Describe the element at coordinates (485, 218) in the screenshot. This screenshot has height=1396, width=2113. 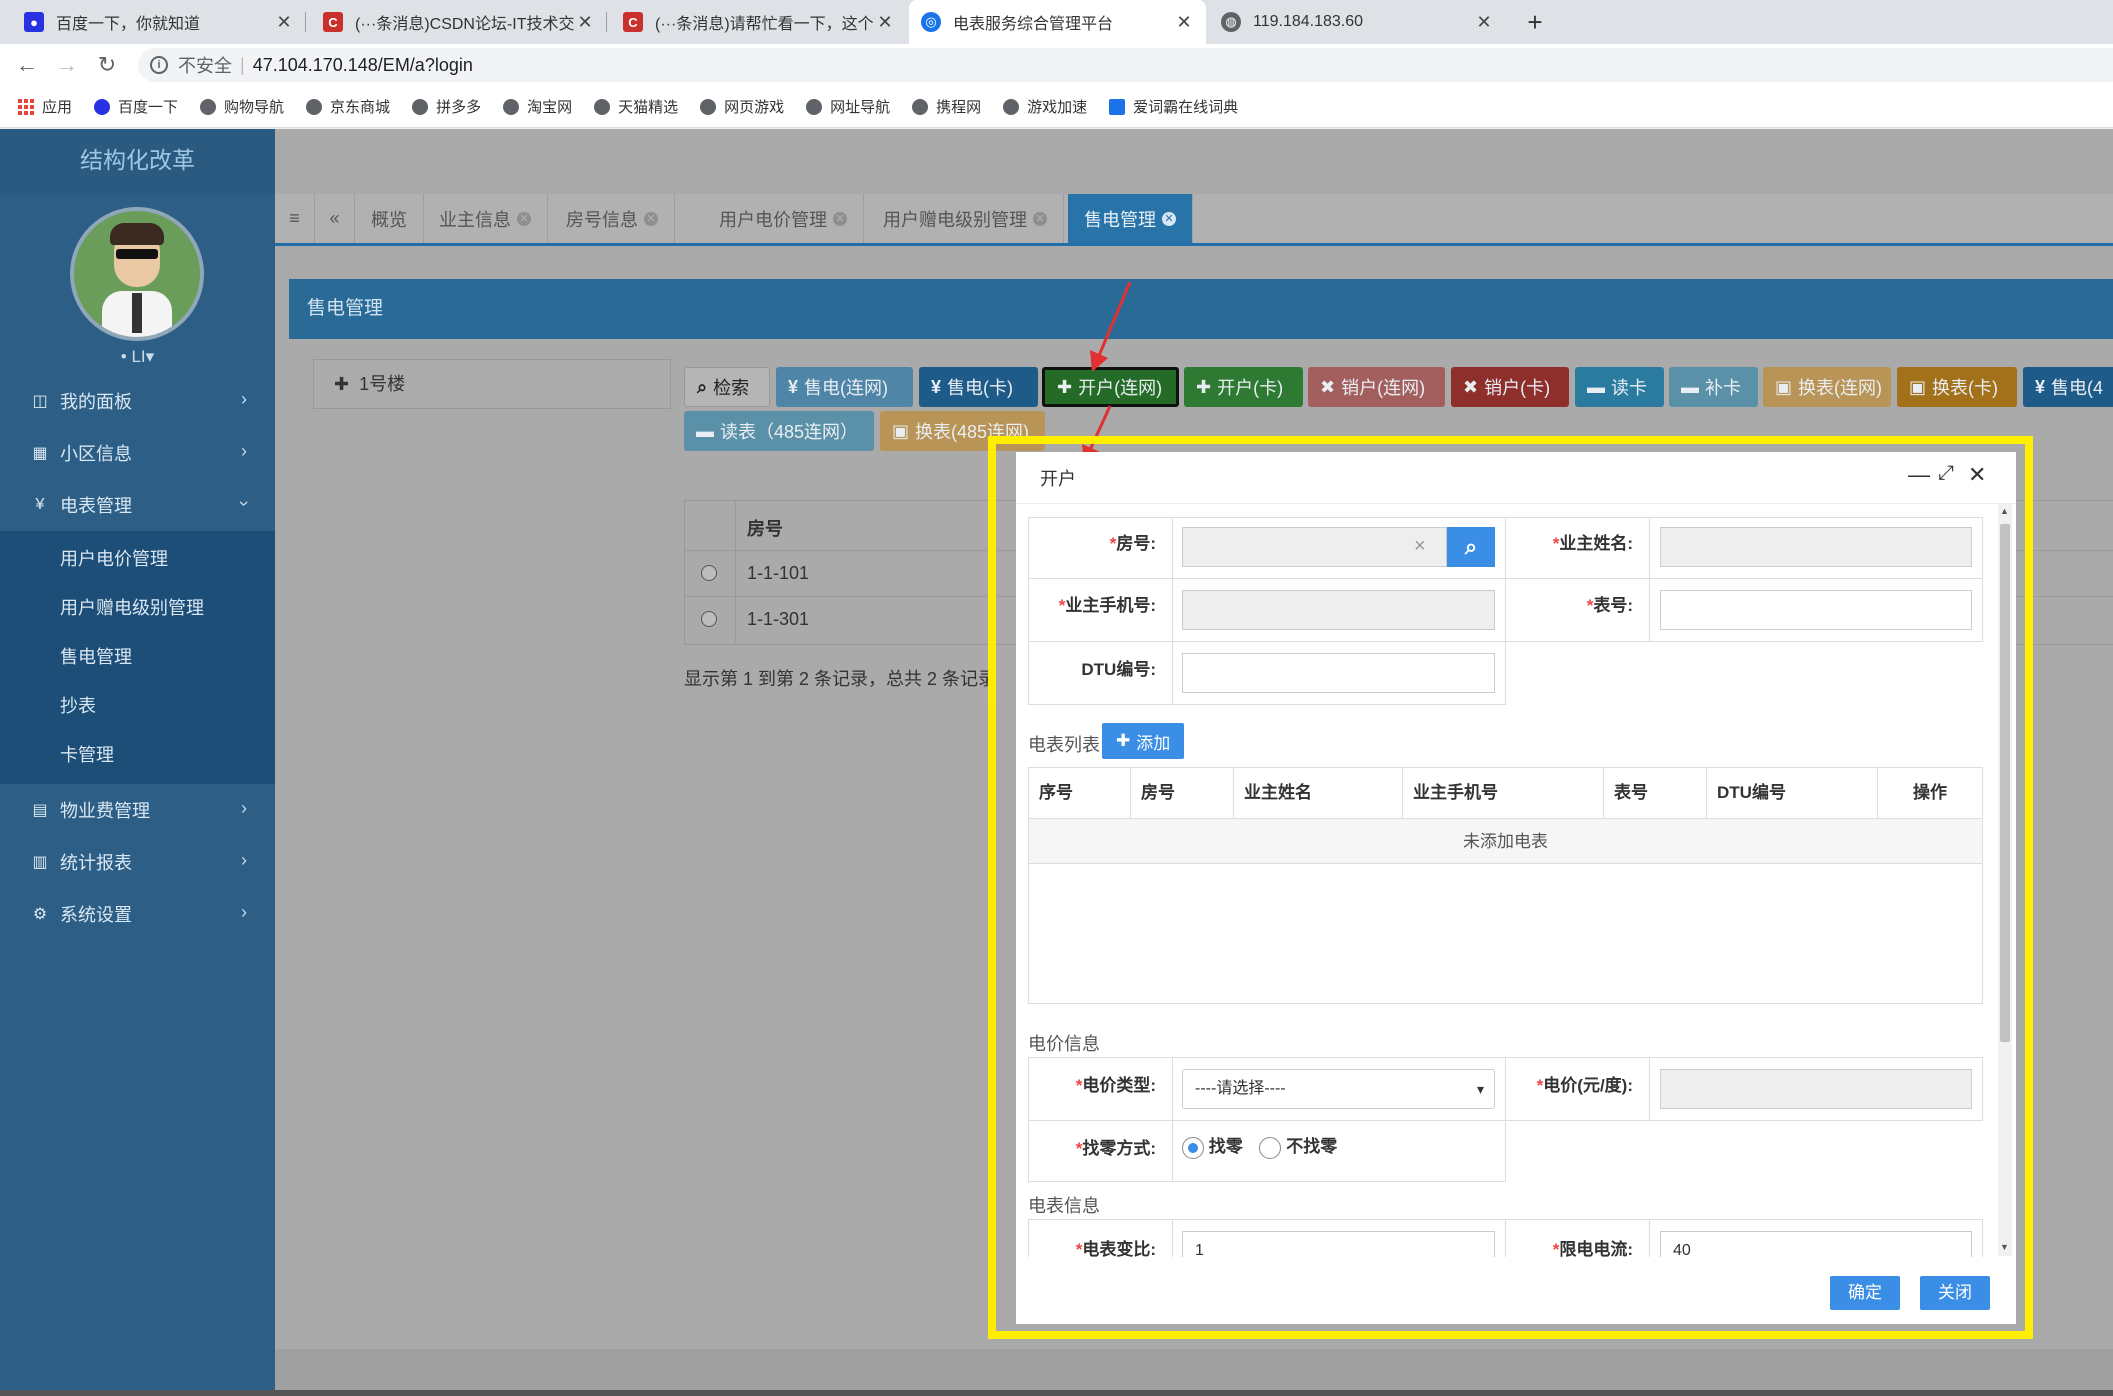
I see `tab-owner-info: 业主信息 ✕` at that location.